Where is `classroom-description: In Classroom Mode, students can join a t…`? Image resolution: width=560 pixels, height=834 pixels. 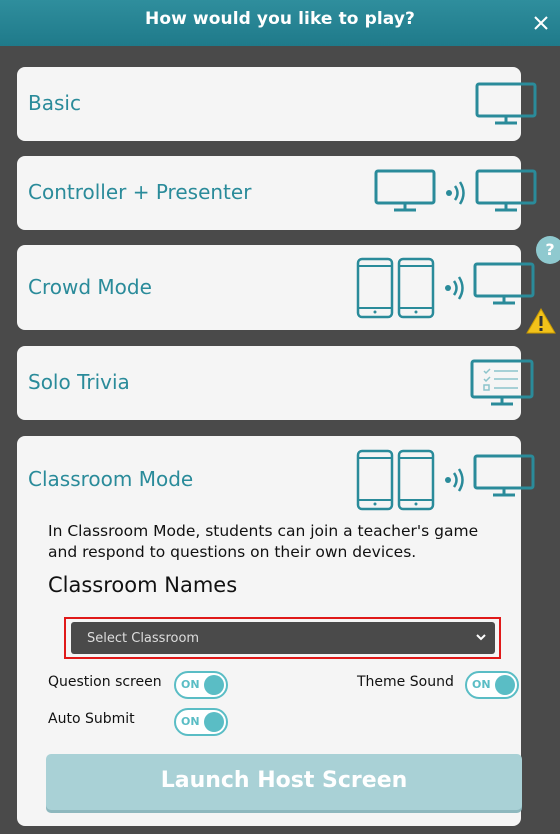
classroom-description: In Classroom Mode, students can join a t… is located at coordinates (283, 542).